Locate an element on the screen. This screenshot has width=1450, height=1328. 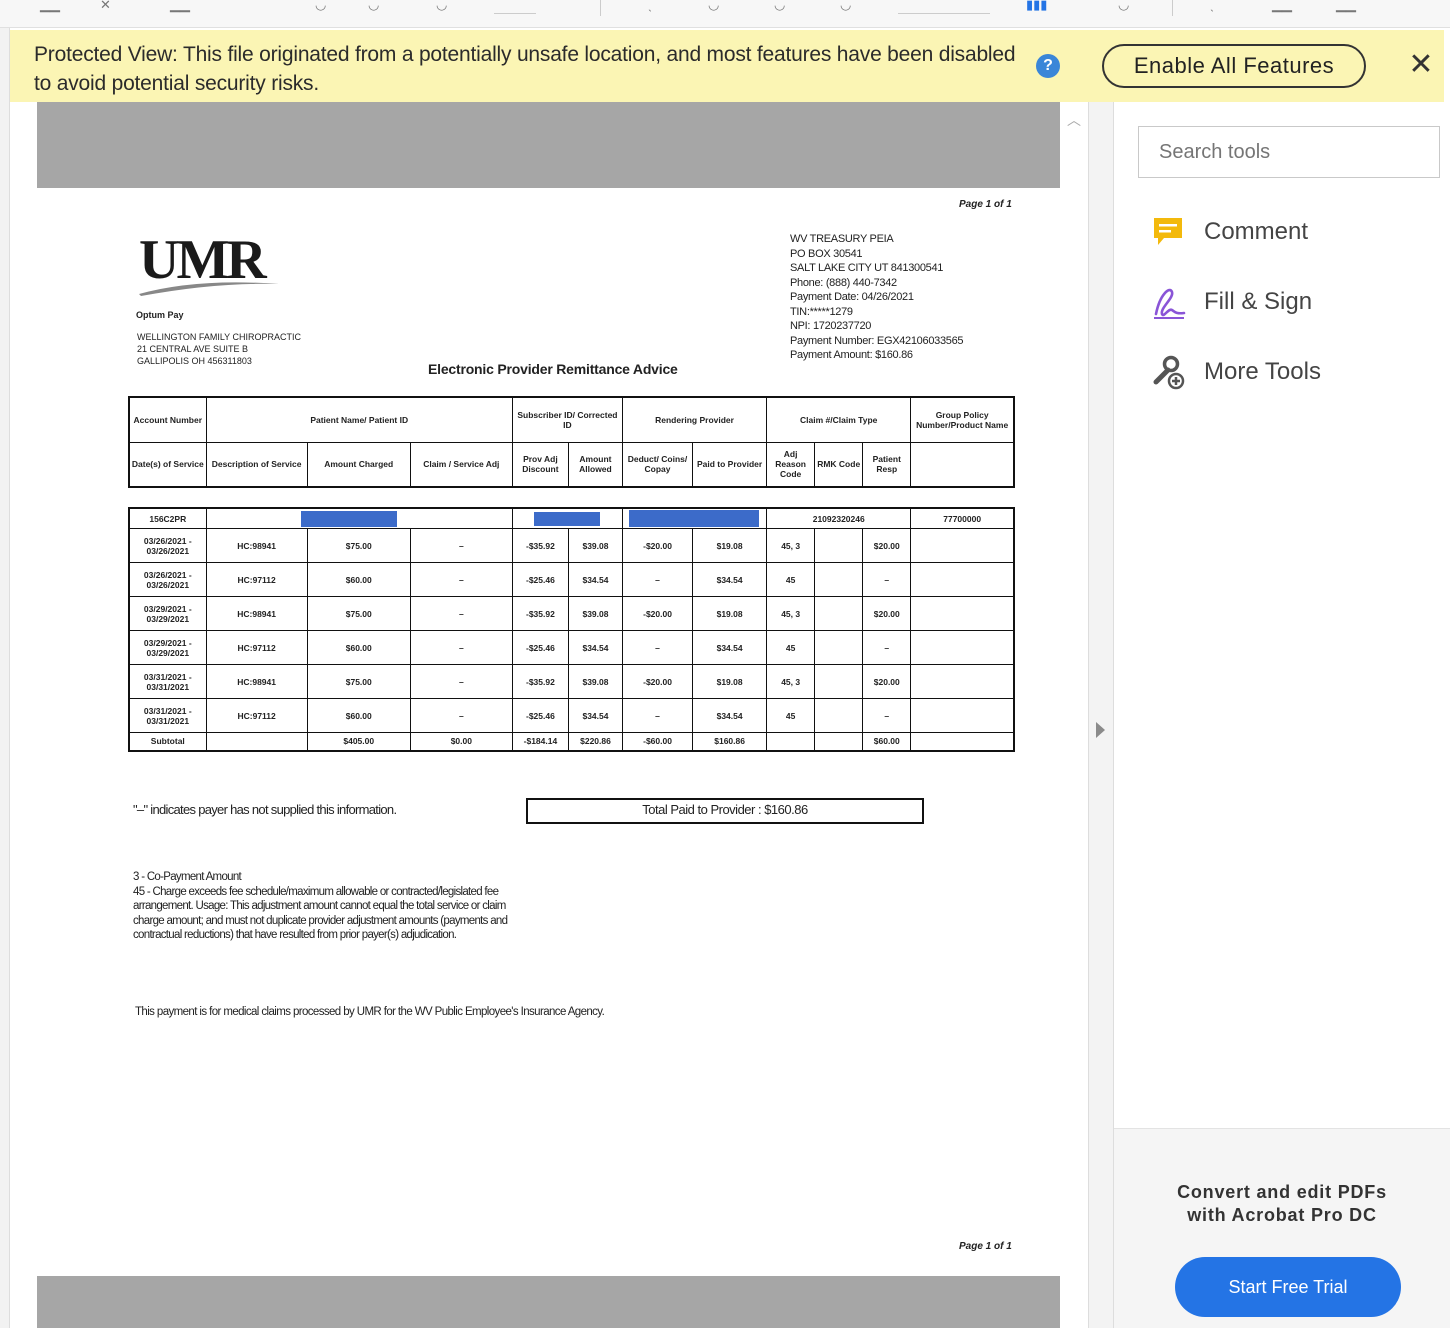
header-cell is located at coordinates (962, 464).